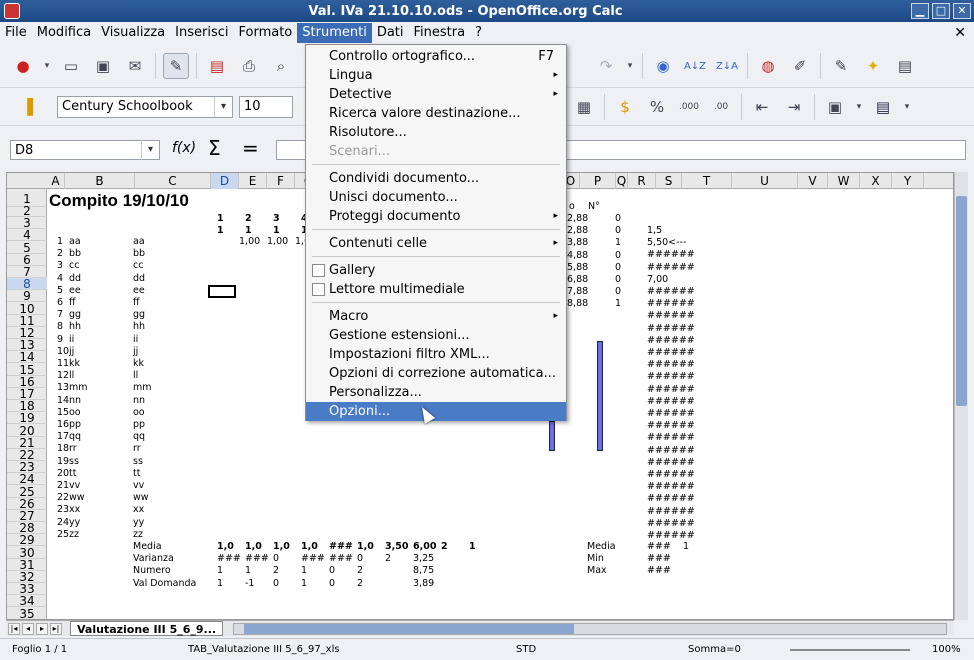  What do you see at coordinates (27, 406) in the screenshot?
I see `row-header-18: 18` at bounding box center [27, 406].